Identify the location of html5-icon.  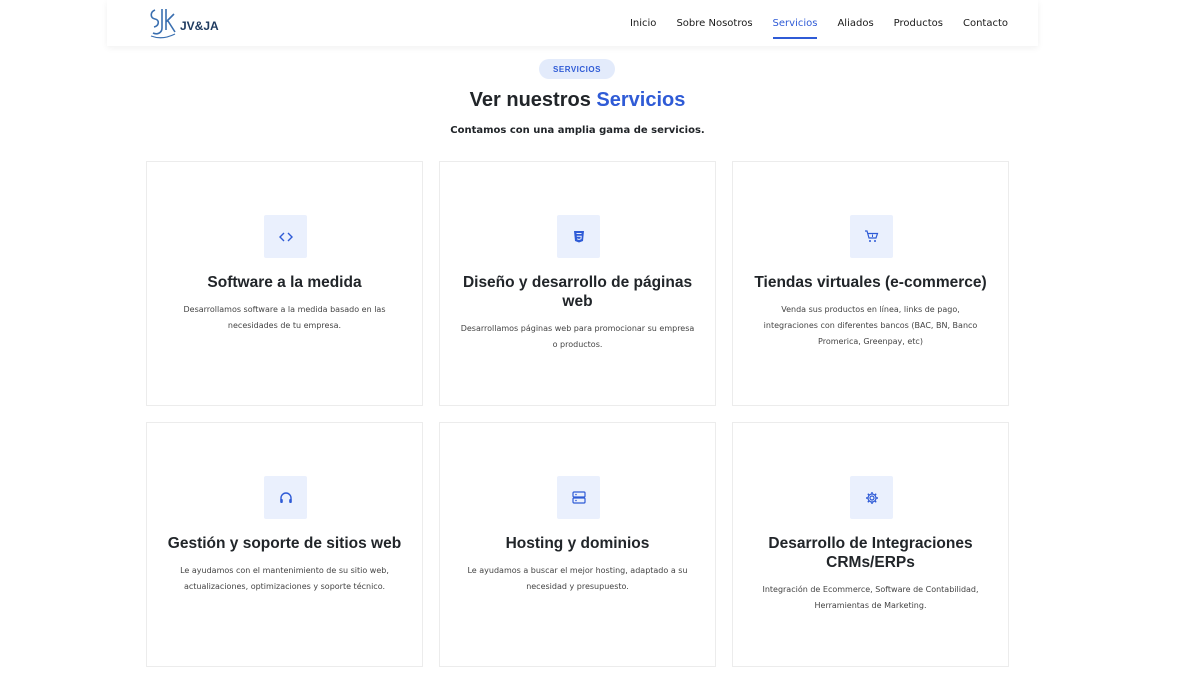
(578, 236).